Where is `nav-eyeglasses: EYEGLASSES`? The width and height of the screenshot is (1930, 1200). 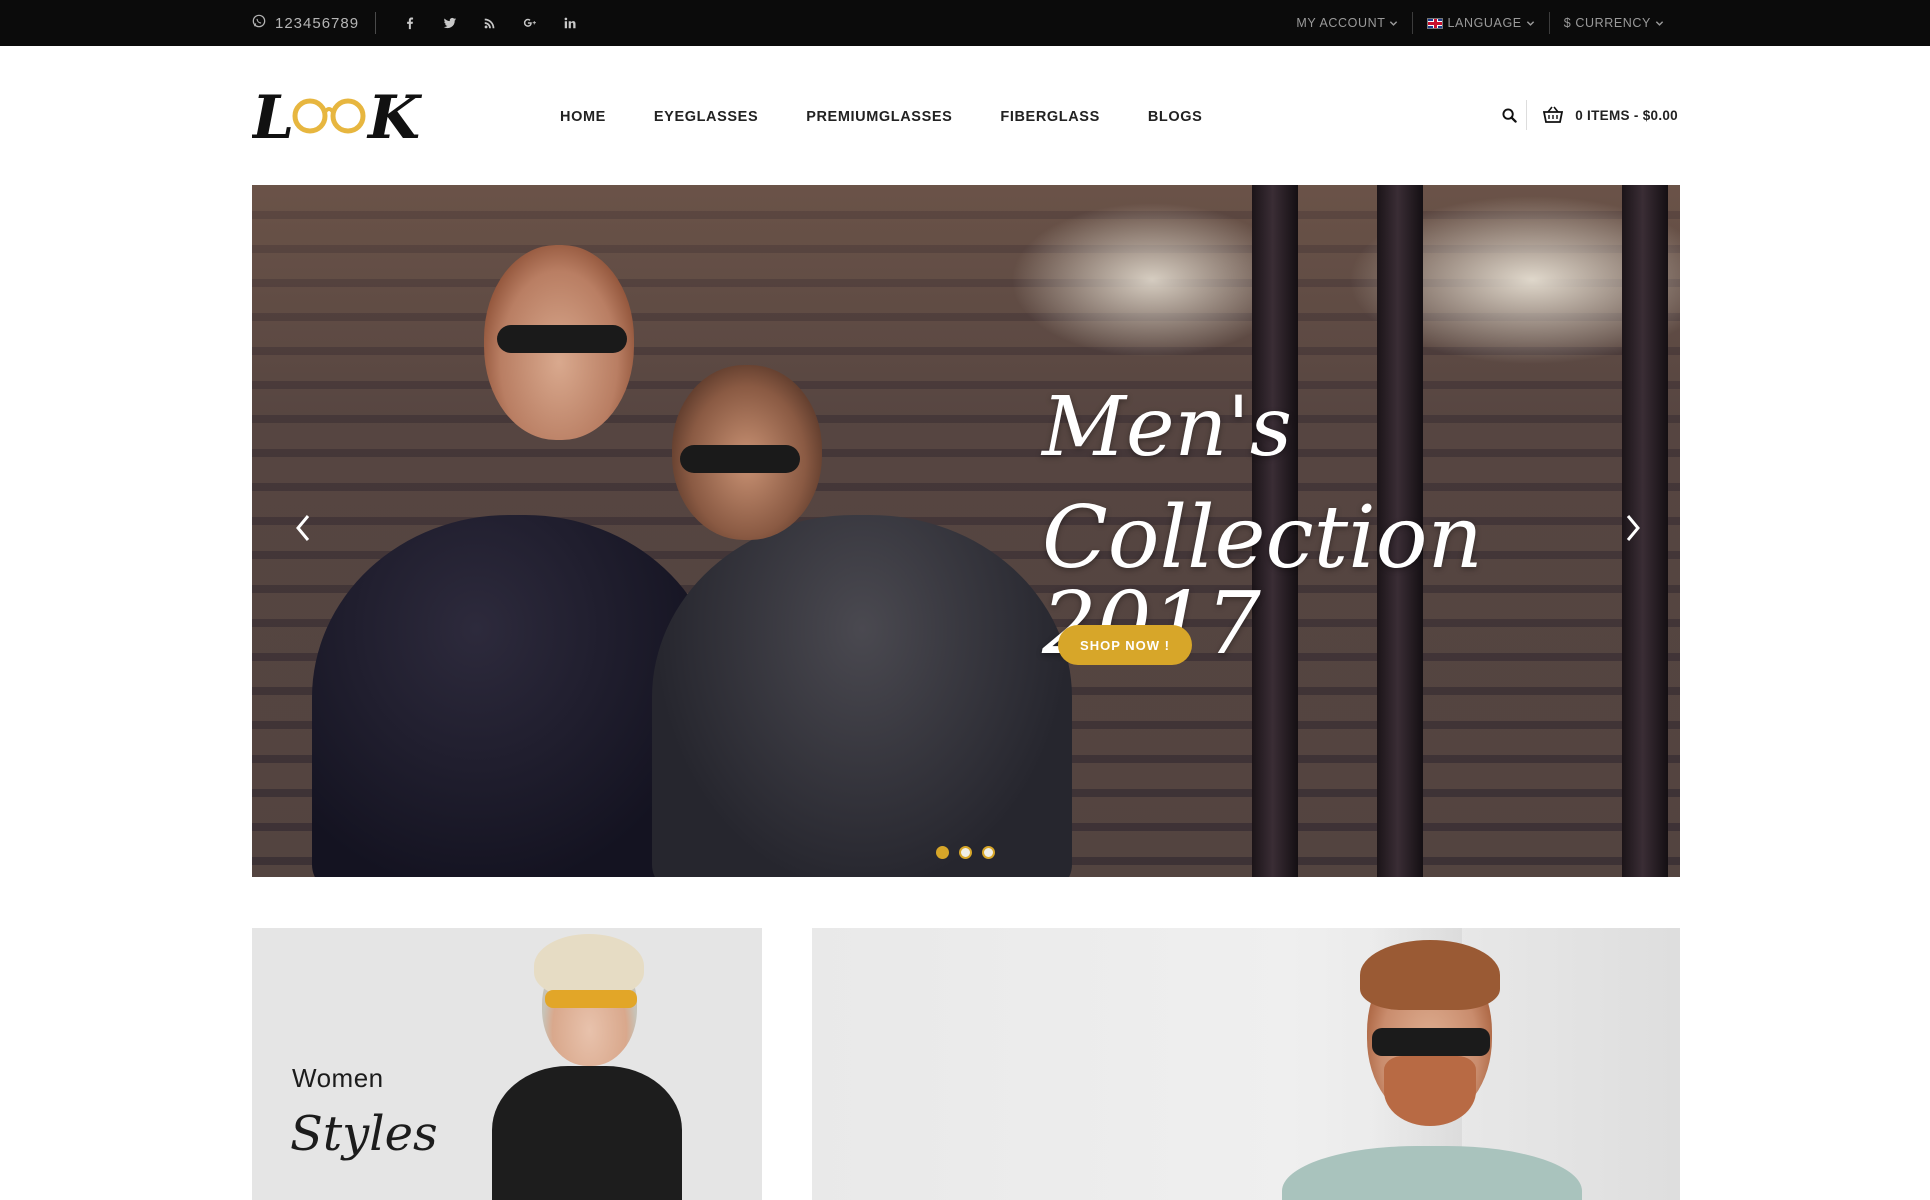
nav-eyeglasses: EYEGLASSES is located at coordinates (706, 117).